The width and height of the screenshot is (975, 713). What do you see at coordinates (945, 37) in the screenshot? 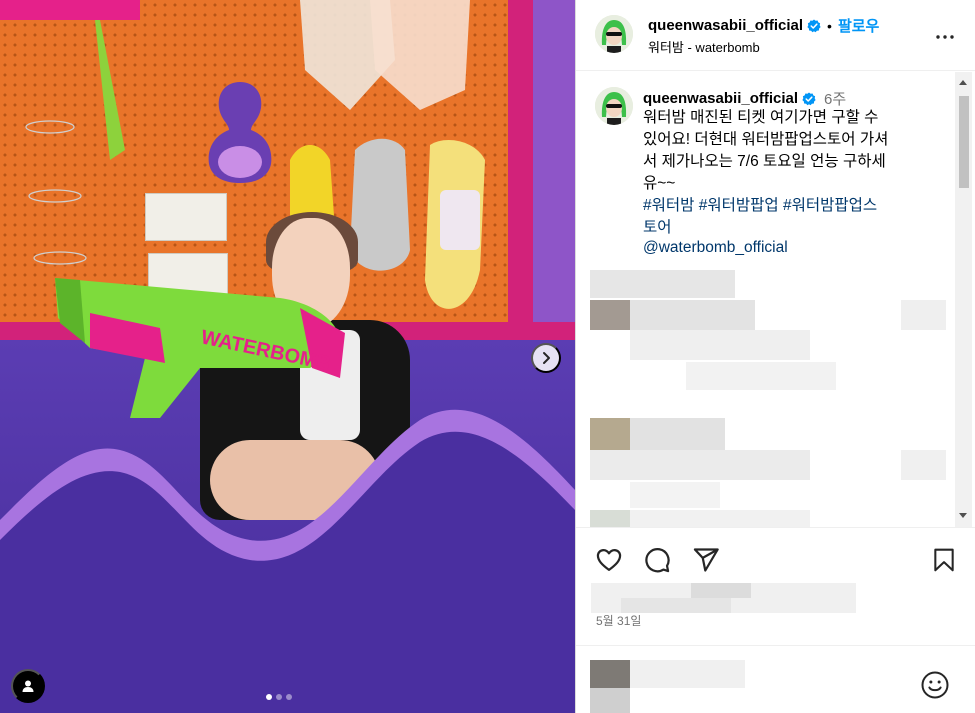
I see `more-options-icon` at bounding box center [945, 37].